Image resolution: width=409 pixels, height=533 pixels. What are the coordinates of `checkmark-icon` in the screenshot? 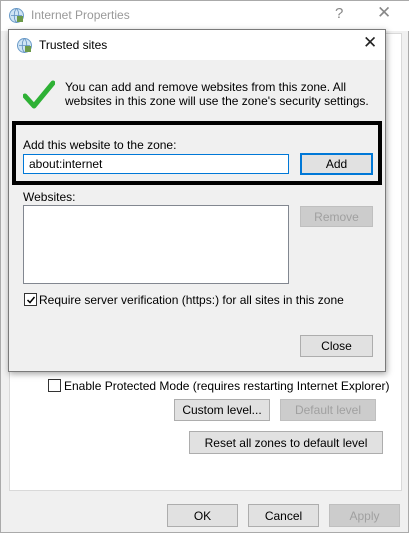 It's located at (30, 300).